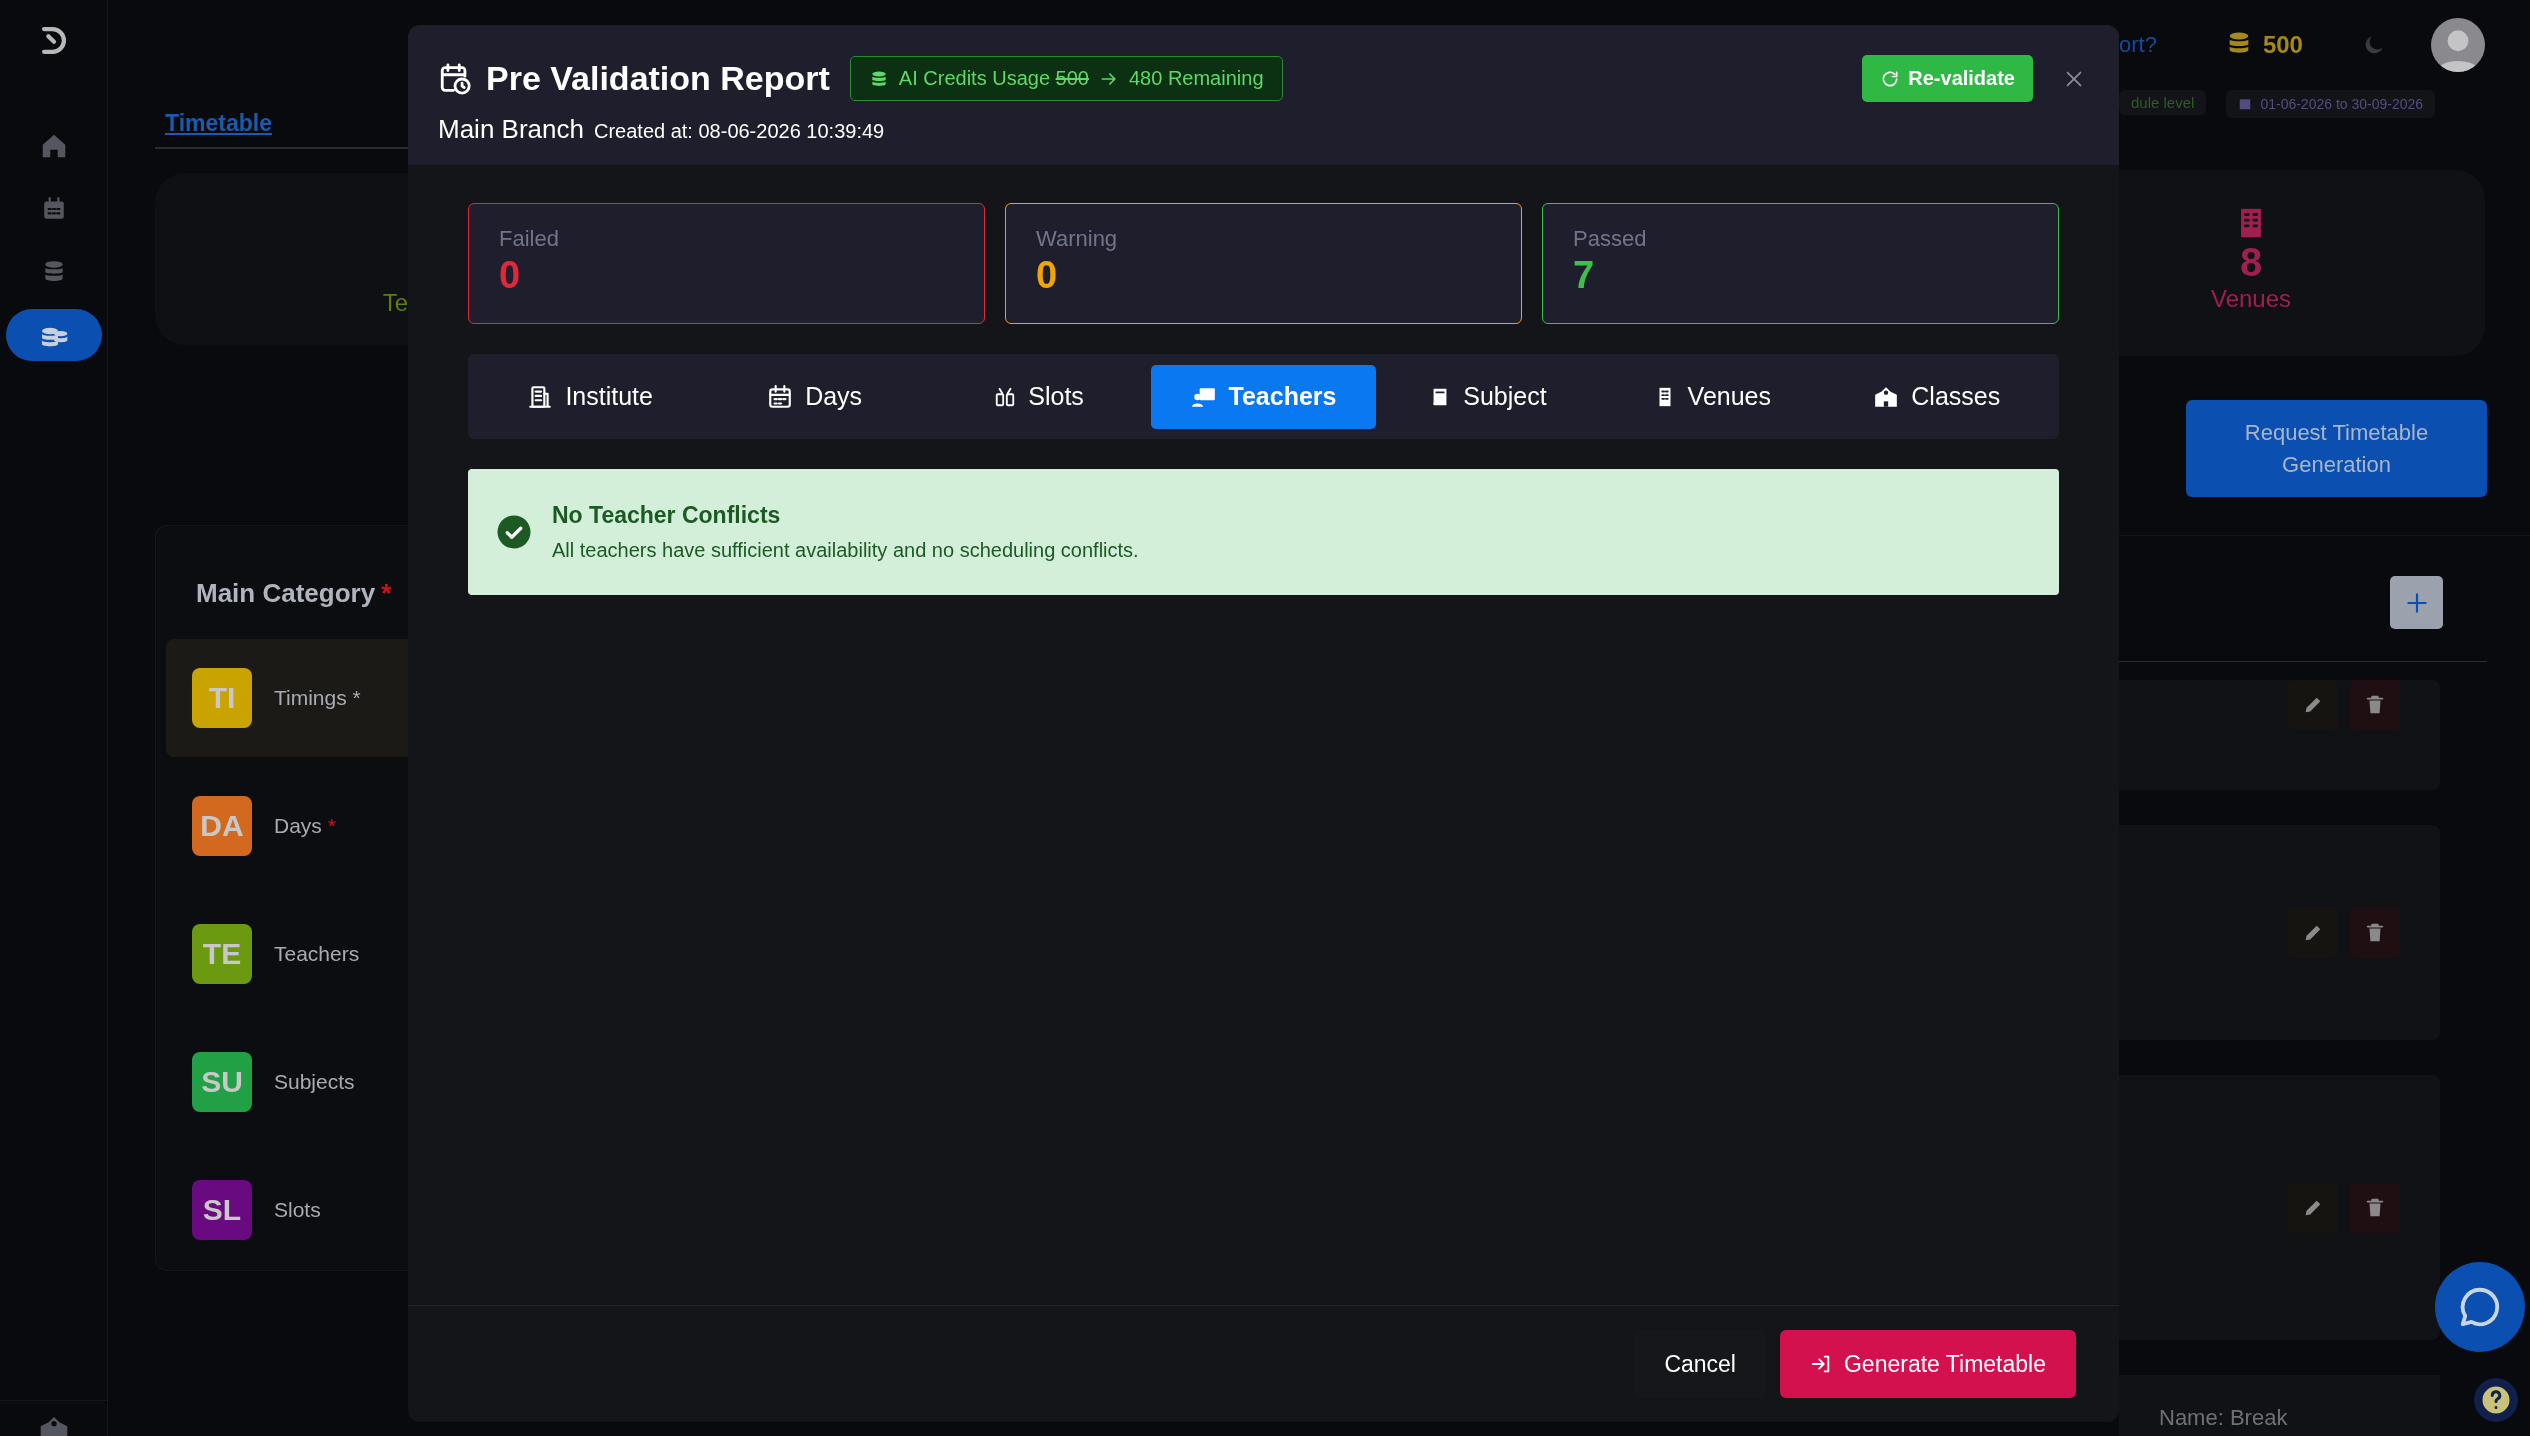 Image resolution: width=2530 pixels, height=1436 pixels. Describe the element at coordinates (658, 78) in the screenshot. I see `dialog-title: Pre Validation Report` at that location.